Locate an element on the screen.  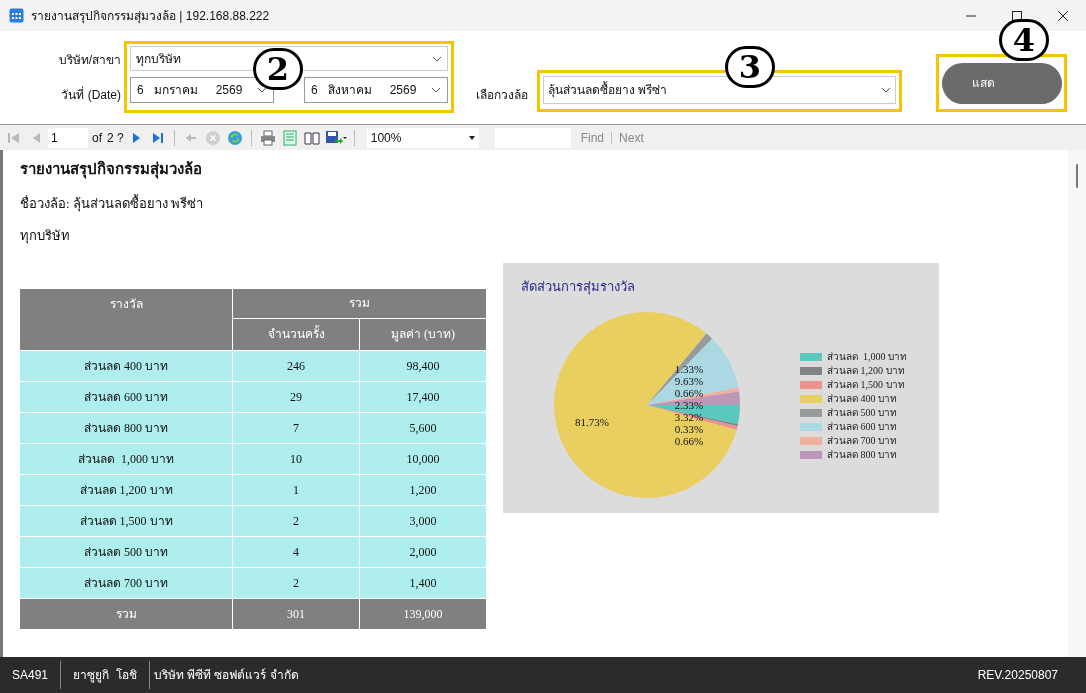
table-cell-text: 17,400 is located at coordinates (423, 397).